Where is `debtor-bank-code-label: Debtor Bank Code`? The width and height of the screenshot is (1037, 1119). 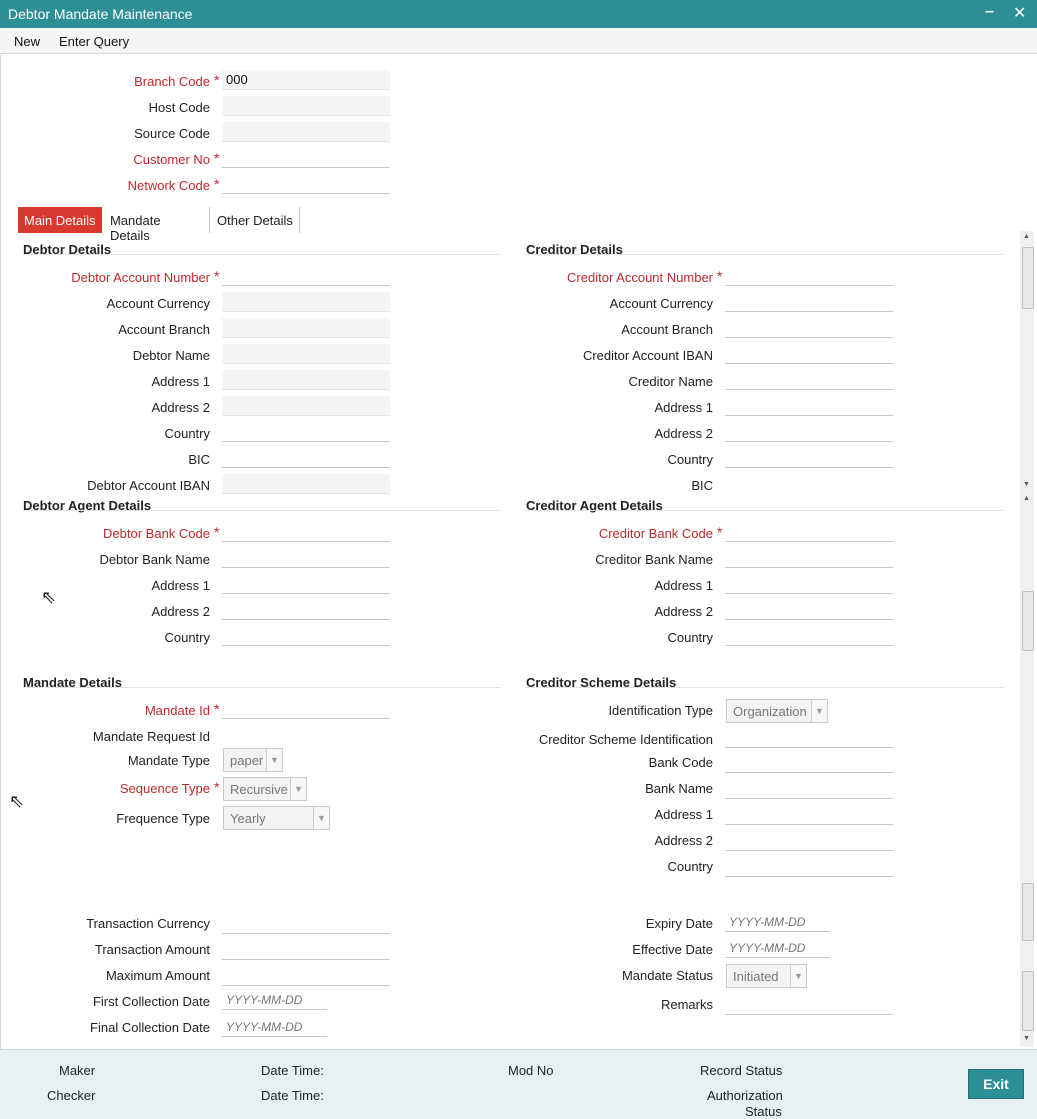 debtor-bank-code-label: Debtor Bank Code is located at coordinates (156, 533).